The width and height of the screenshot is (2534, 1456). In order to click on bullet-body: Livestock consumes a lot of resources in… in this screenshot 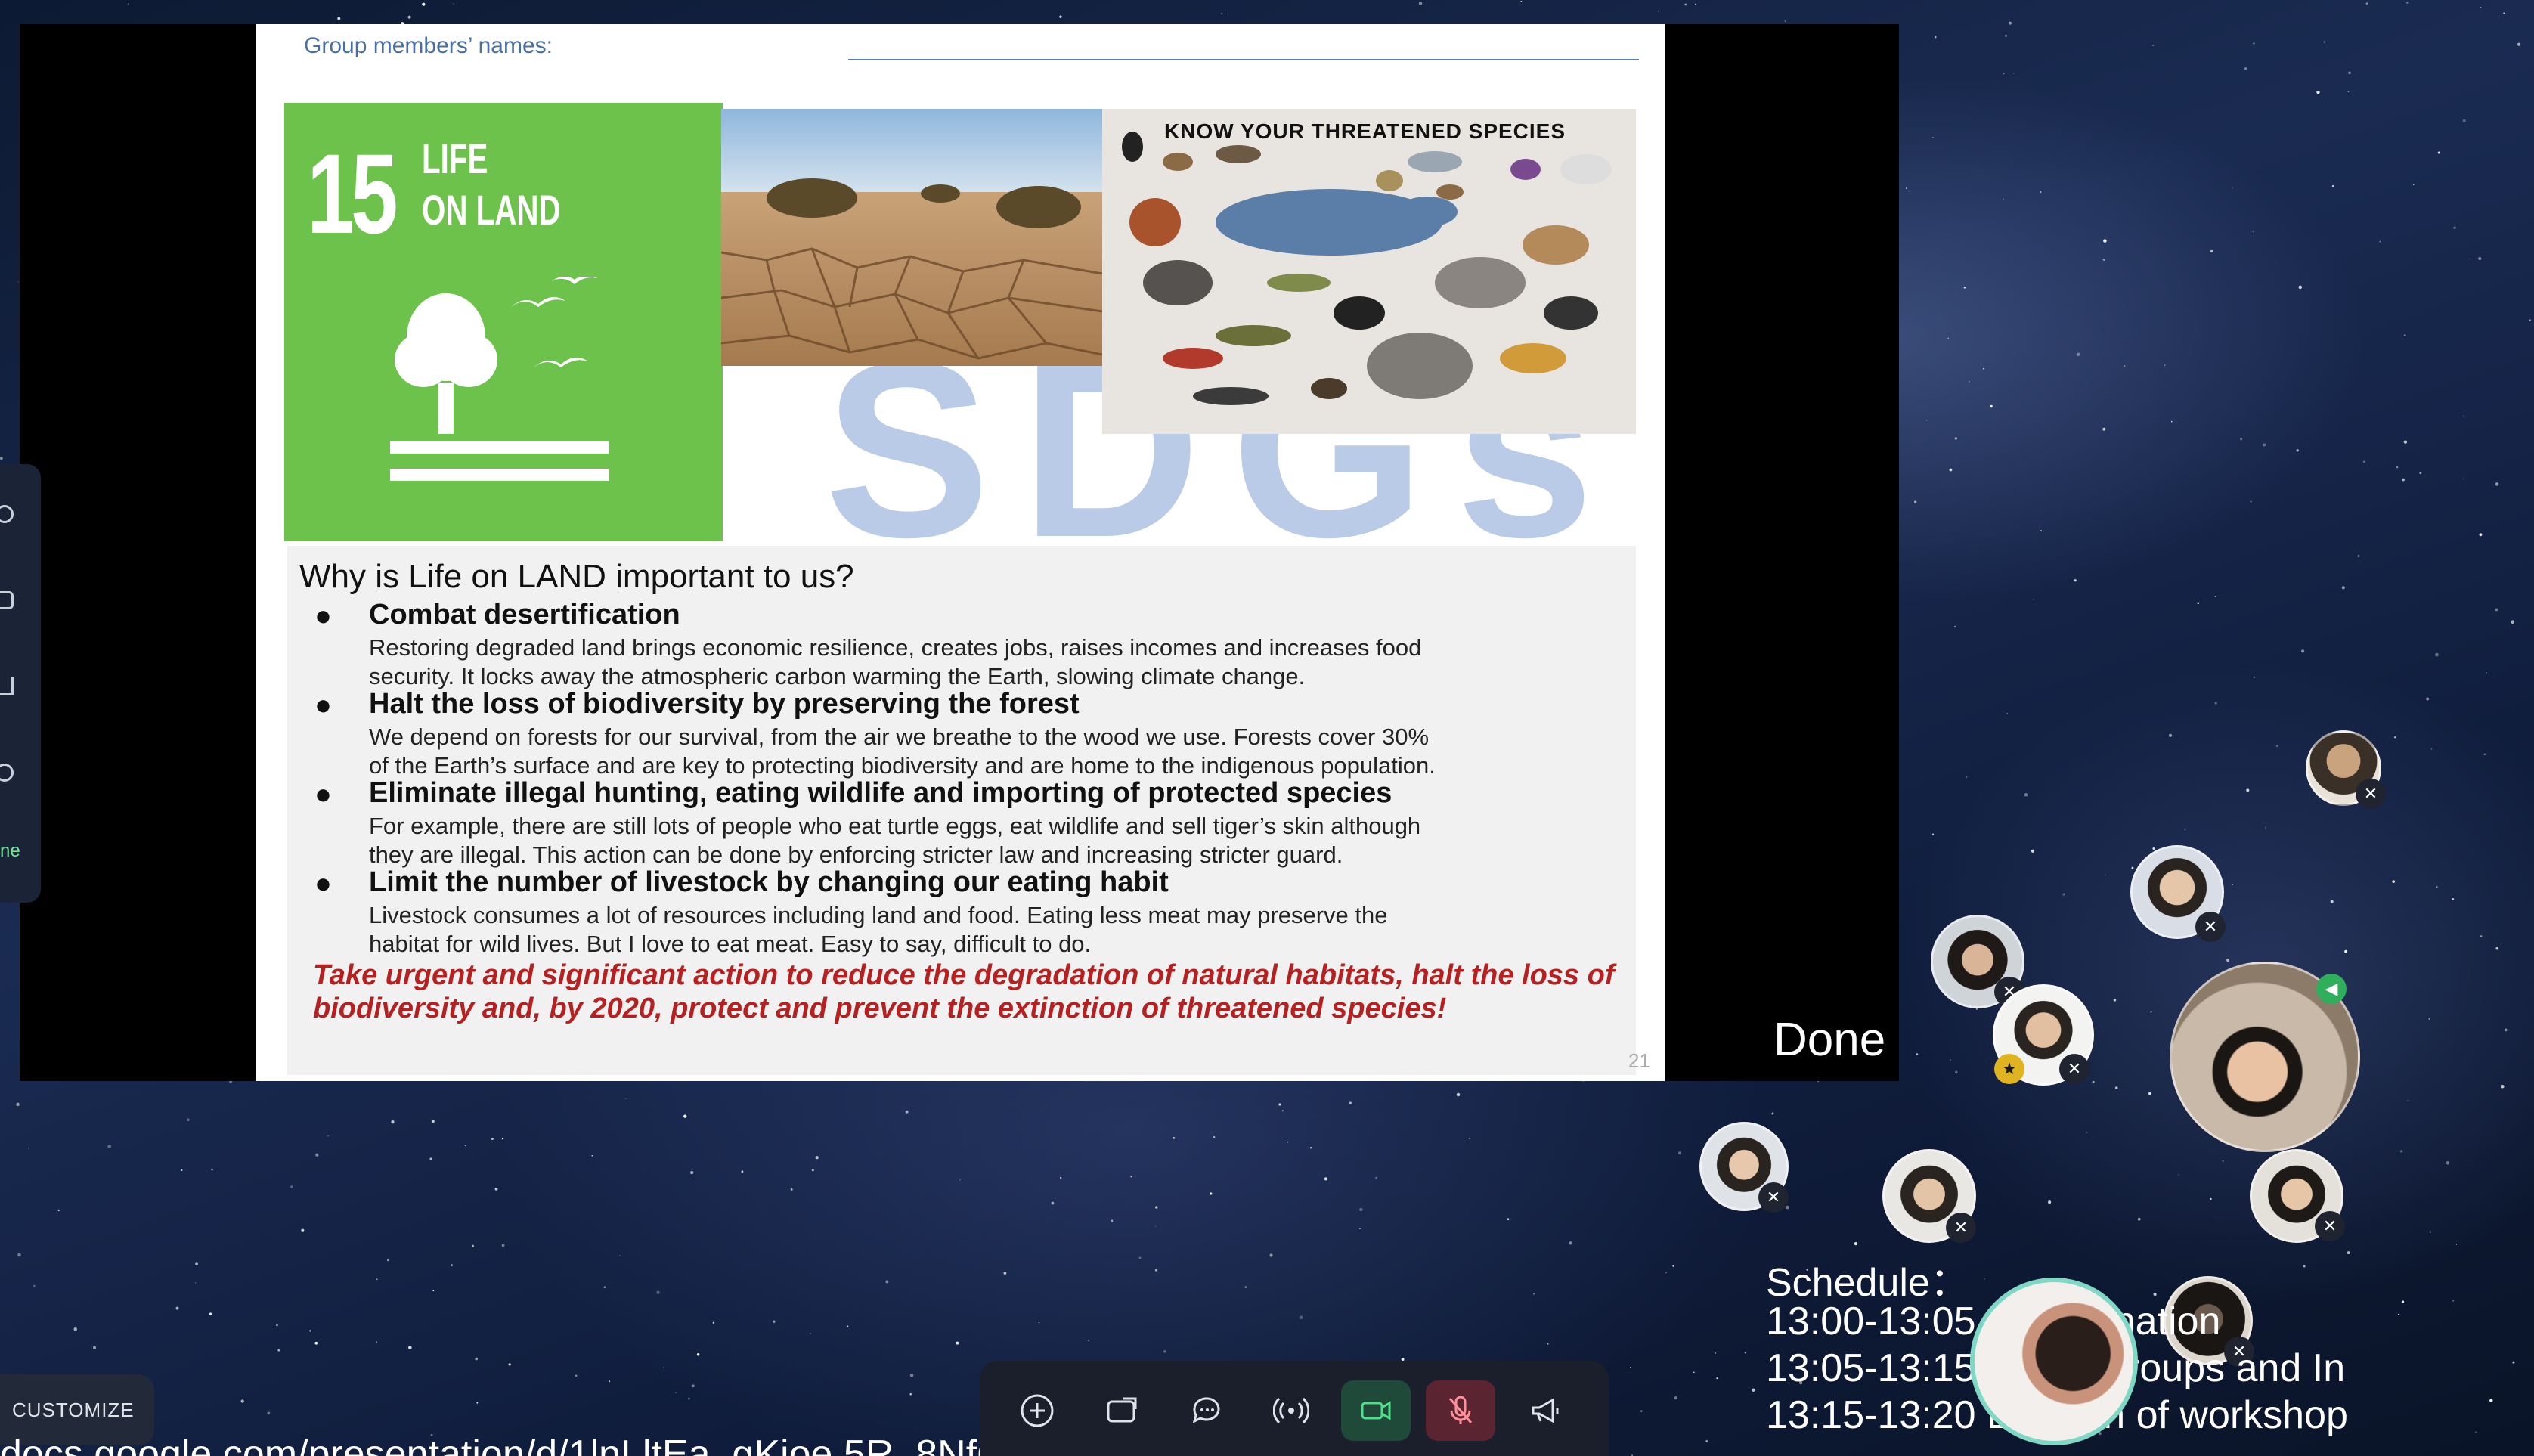, I will do `click(878, 929)`.